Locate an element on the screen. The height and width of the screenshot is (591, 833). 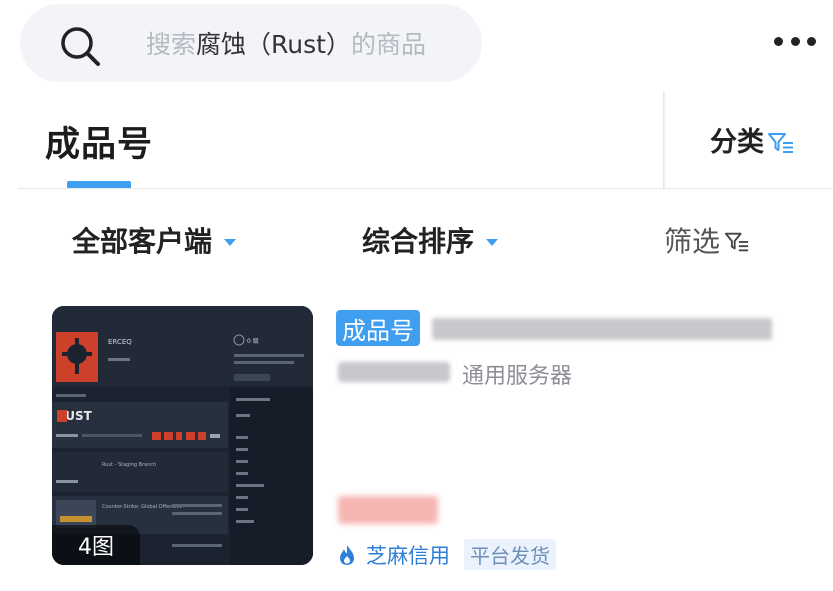
filter-row: 全部客户端 综合排序 筛选 is located at coordinates (416, 241).